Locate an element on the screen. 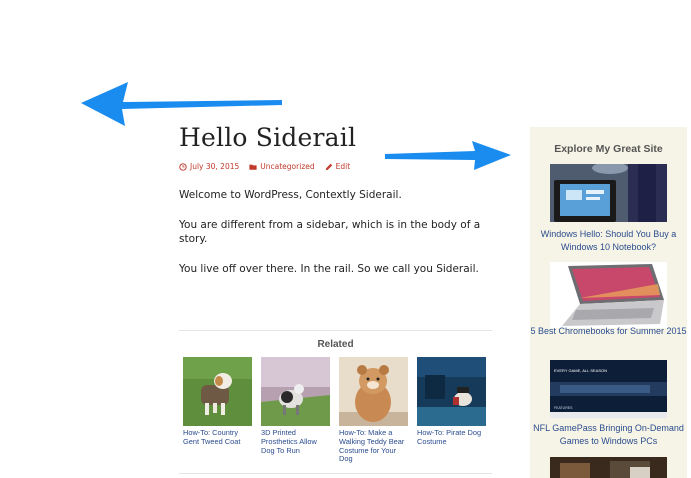 The height and width of the screenshot is (478, 691). clock-icon is located at coordinates (183, 166).